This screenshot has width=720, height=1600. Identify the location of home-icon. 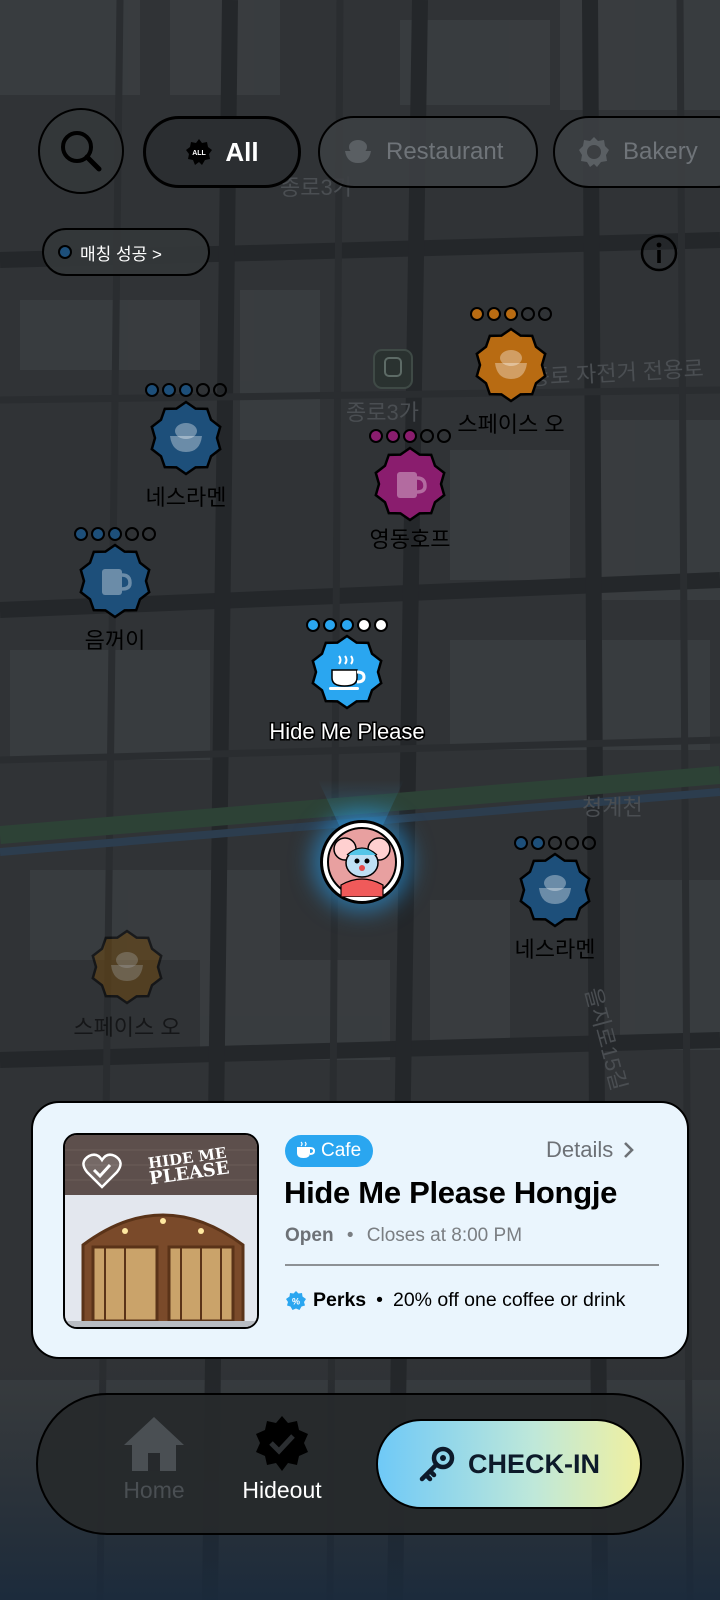
(154, 1444).